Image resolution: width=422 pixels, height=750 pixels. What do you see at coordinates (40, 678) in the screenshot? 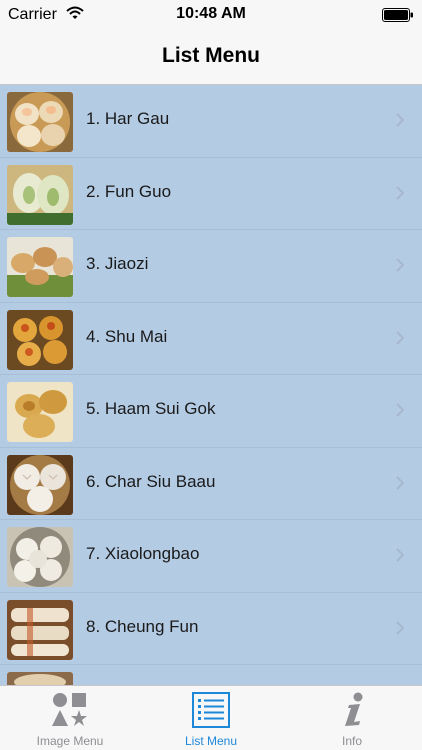
I see `partial-dish-photo` at bounding box center [40, 678].